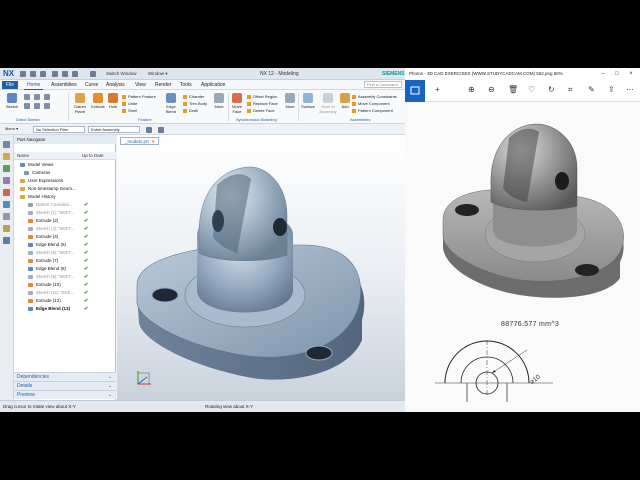  I want to click on share-icon: ⇪, so click(611, 90).